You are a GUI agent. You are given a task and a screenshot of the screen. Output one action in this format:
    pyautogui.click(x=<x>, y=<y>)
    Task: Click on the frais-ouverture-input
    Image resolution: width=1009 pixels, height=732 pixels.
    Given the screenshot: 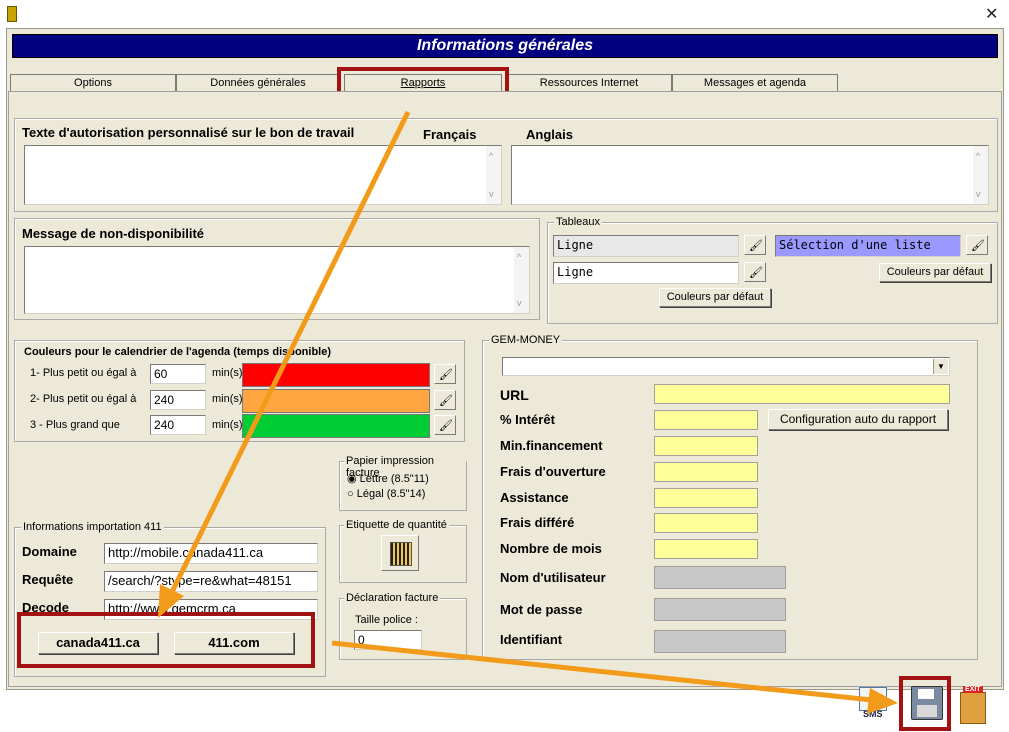 What is the action you would take?
    pyautogui.click(x=706, y=472)
    